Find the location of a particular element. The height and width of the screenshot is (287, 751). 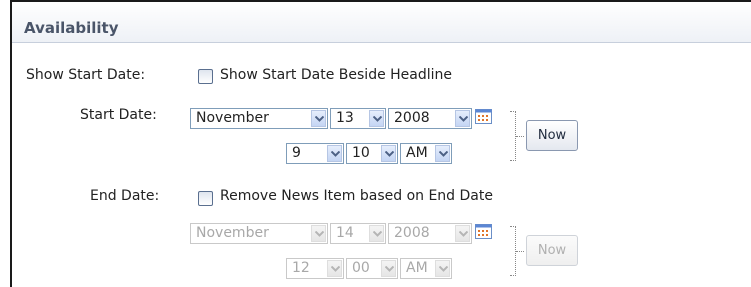

start-minute-value: 10 is located at coordinates (361, 153).